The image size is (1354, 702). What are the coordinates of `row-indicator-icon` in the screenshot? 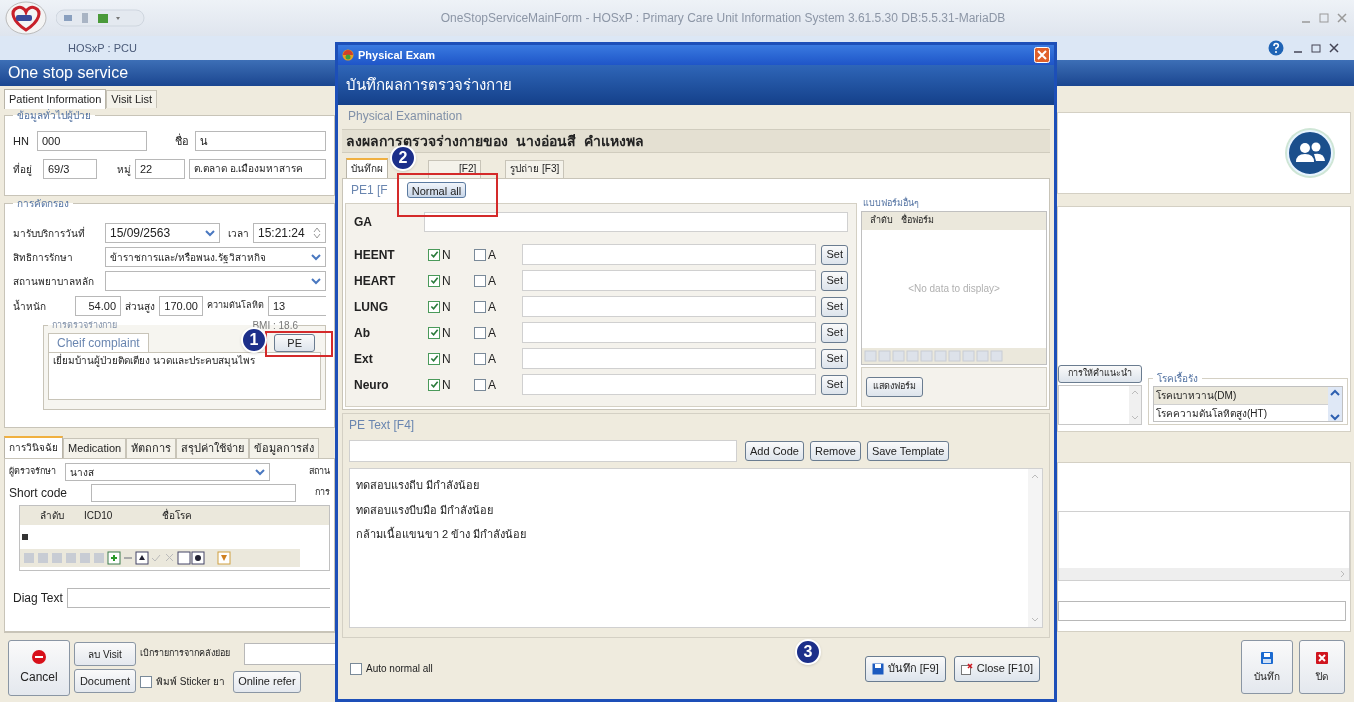 It's located at (25, 537).